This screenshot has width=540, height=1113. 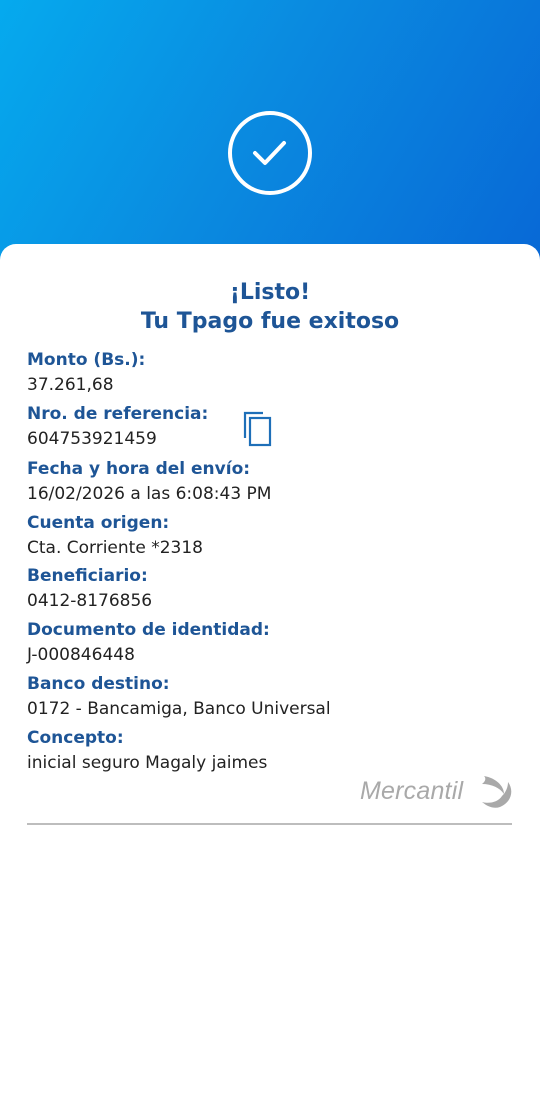 I want to click on field-value: 0412-8176856, so click(x=90, y=601).